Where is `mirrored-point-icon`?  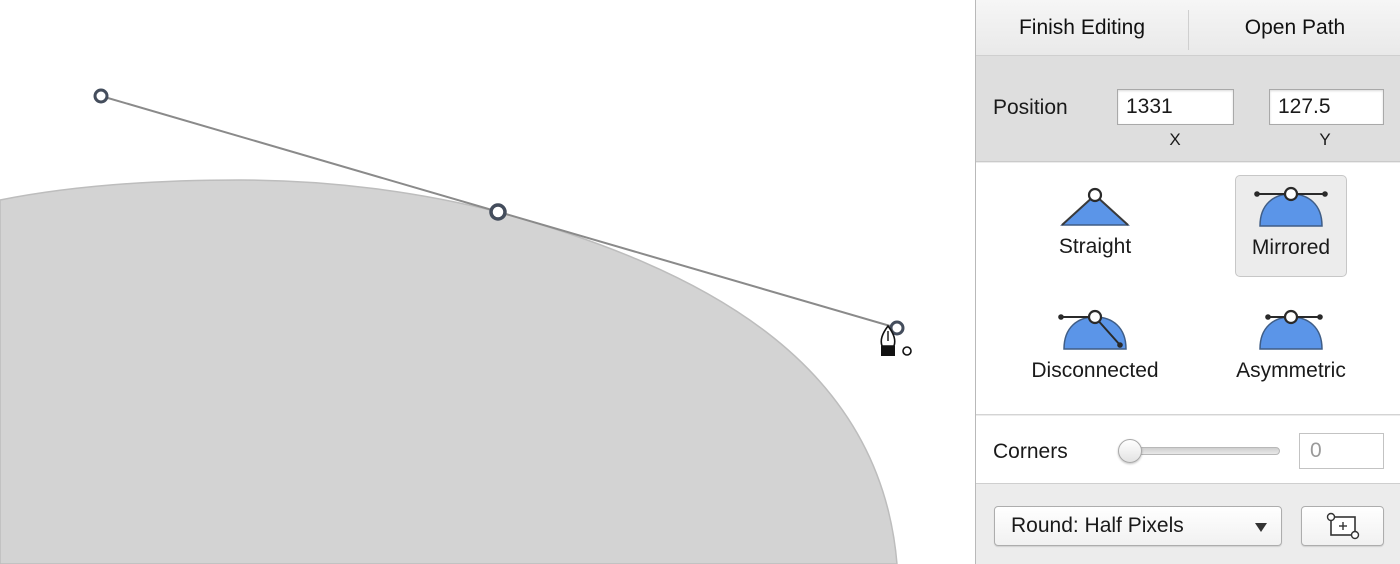
mirrored-point-icon is located at coordinates (1291, 206).